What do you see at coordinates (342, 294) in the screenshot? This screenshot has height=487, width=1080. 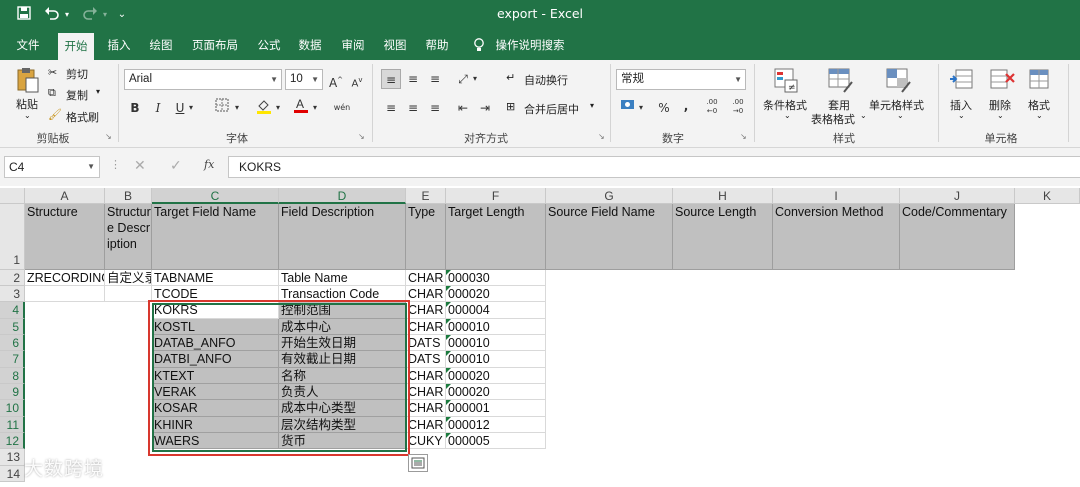 I see `cell-d3: Transaction Code` at bounding box center [342, 294].